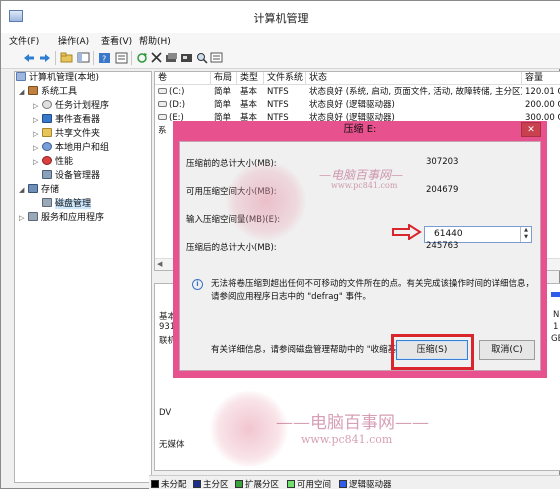 This screenshot has width=560, height=489. Describe the element at coordinates (177, 105) in the screenshot. I see `volume-name: (D:)` at that location.